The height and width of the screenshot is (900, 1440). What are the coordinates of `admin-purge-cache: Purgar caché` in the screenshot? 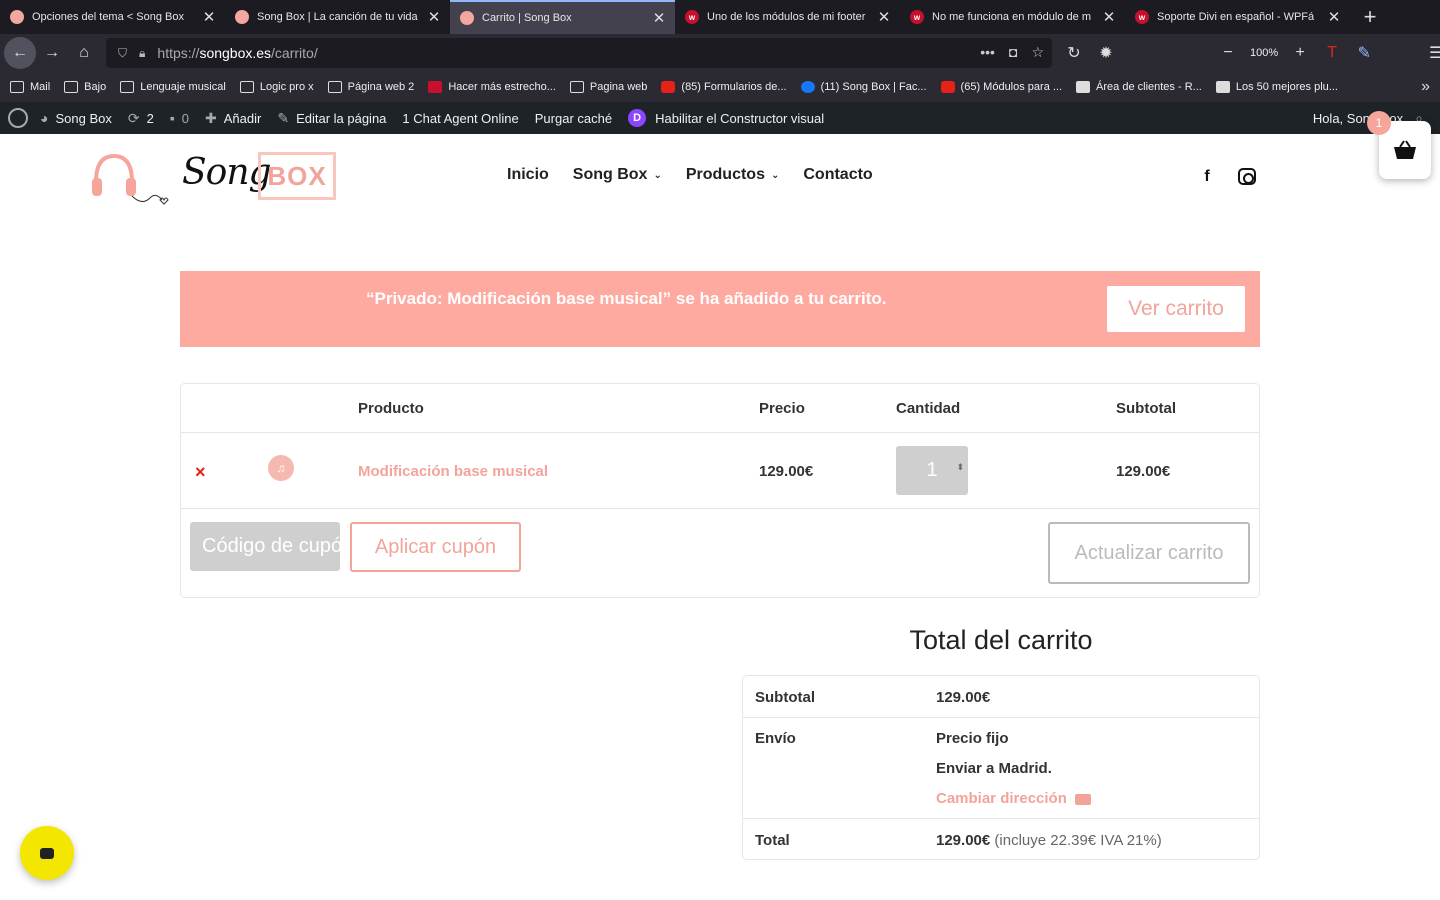 It's located at (573, 118).